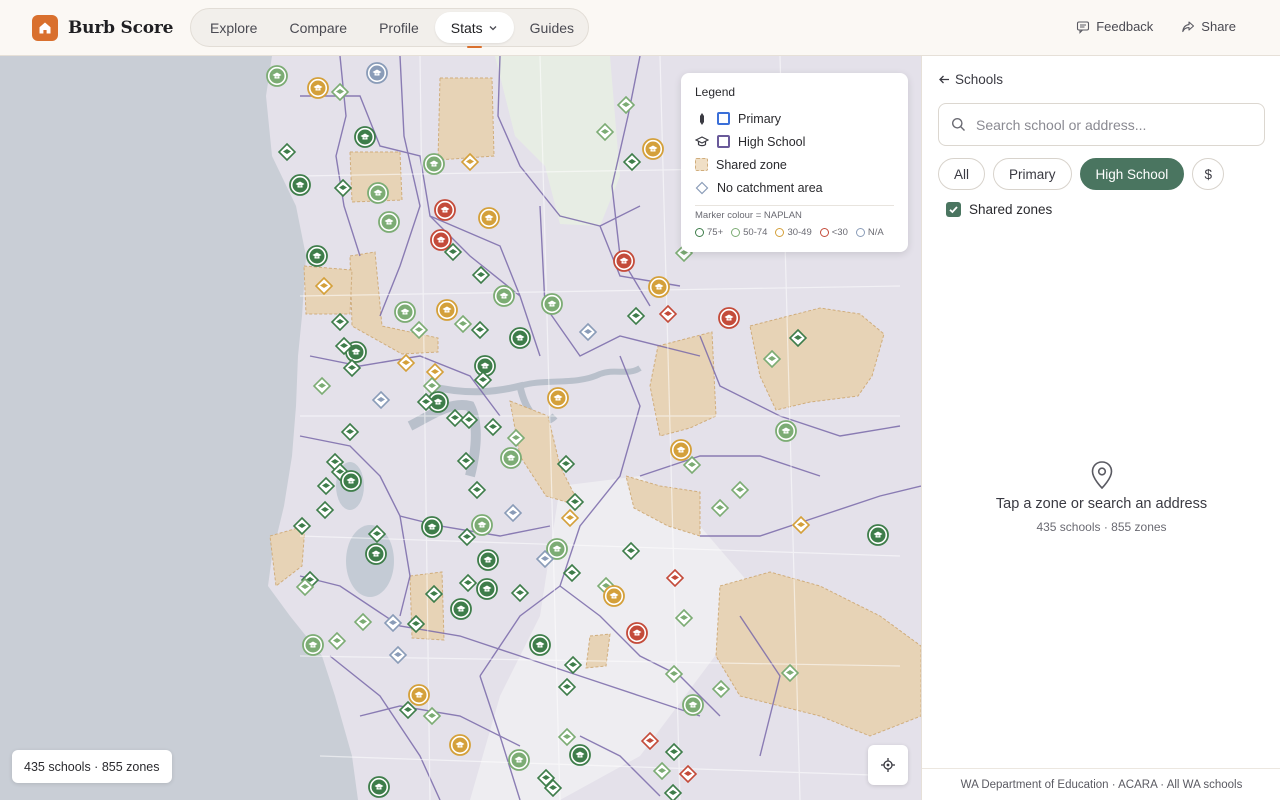  What do you see at coordinates (474, 30) in the screenshot?
I see `nav-stats: Stats` at bounding box center [474, 30].